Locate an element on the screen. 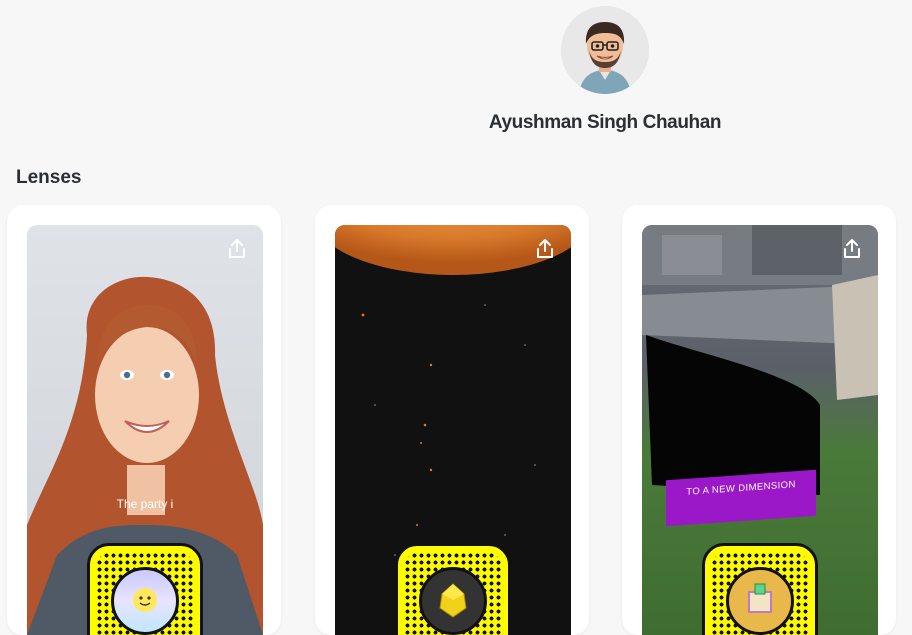 The image size is (912, 635). lens-caption: The party i is located at coordinates (145, 504).